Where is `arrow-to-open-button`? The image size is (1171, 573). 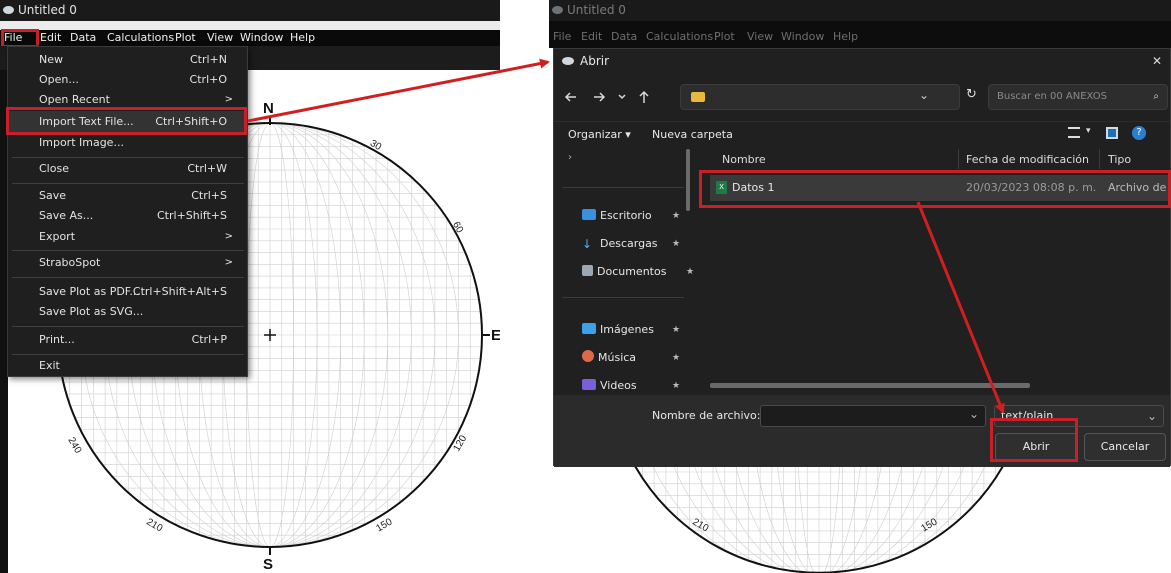 arrow-to-open-button is located at coordinates (960, 307).